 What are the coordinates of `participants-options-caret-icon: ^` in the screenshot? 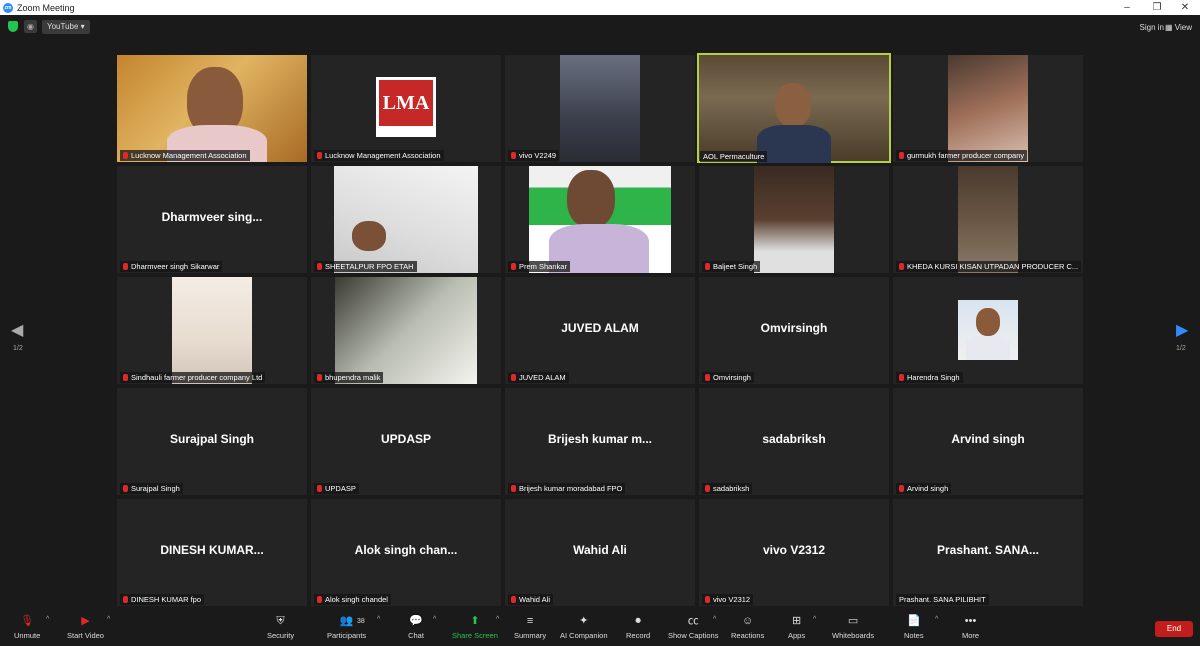 It's located at (378, 619).